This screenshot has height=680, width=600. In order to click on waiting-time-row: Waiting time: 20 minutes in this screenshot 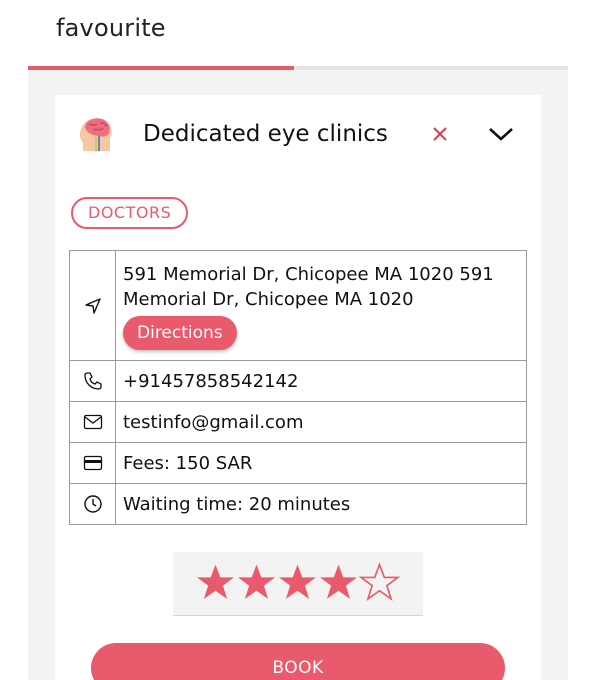, I will do `click(298, 504)`.